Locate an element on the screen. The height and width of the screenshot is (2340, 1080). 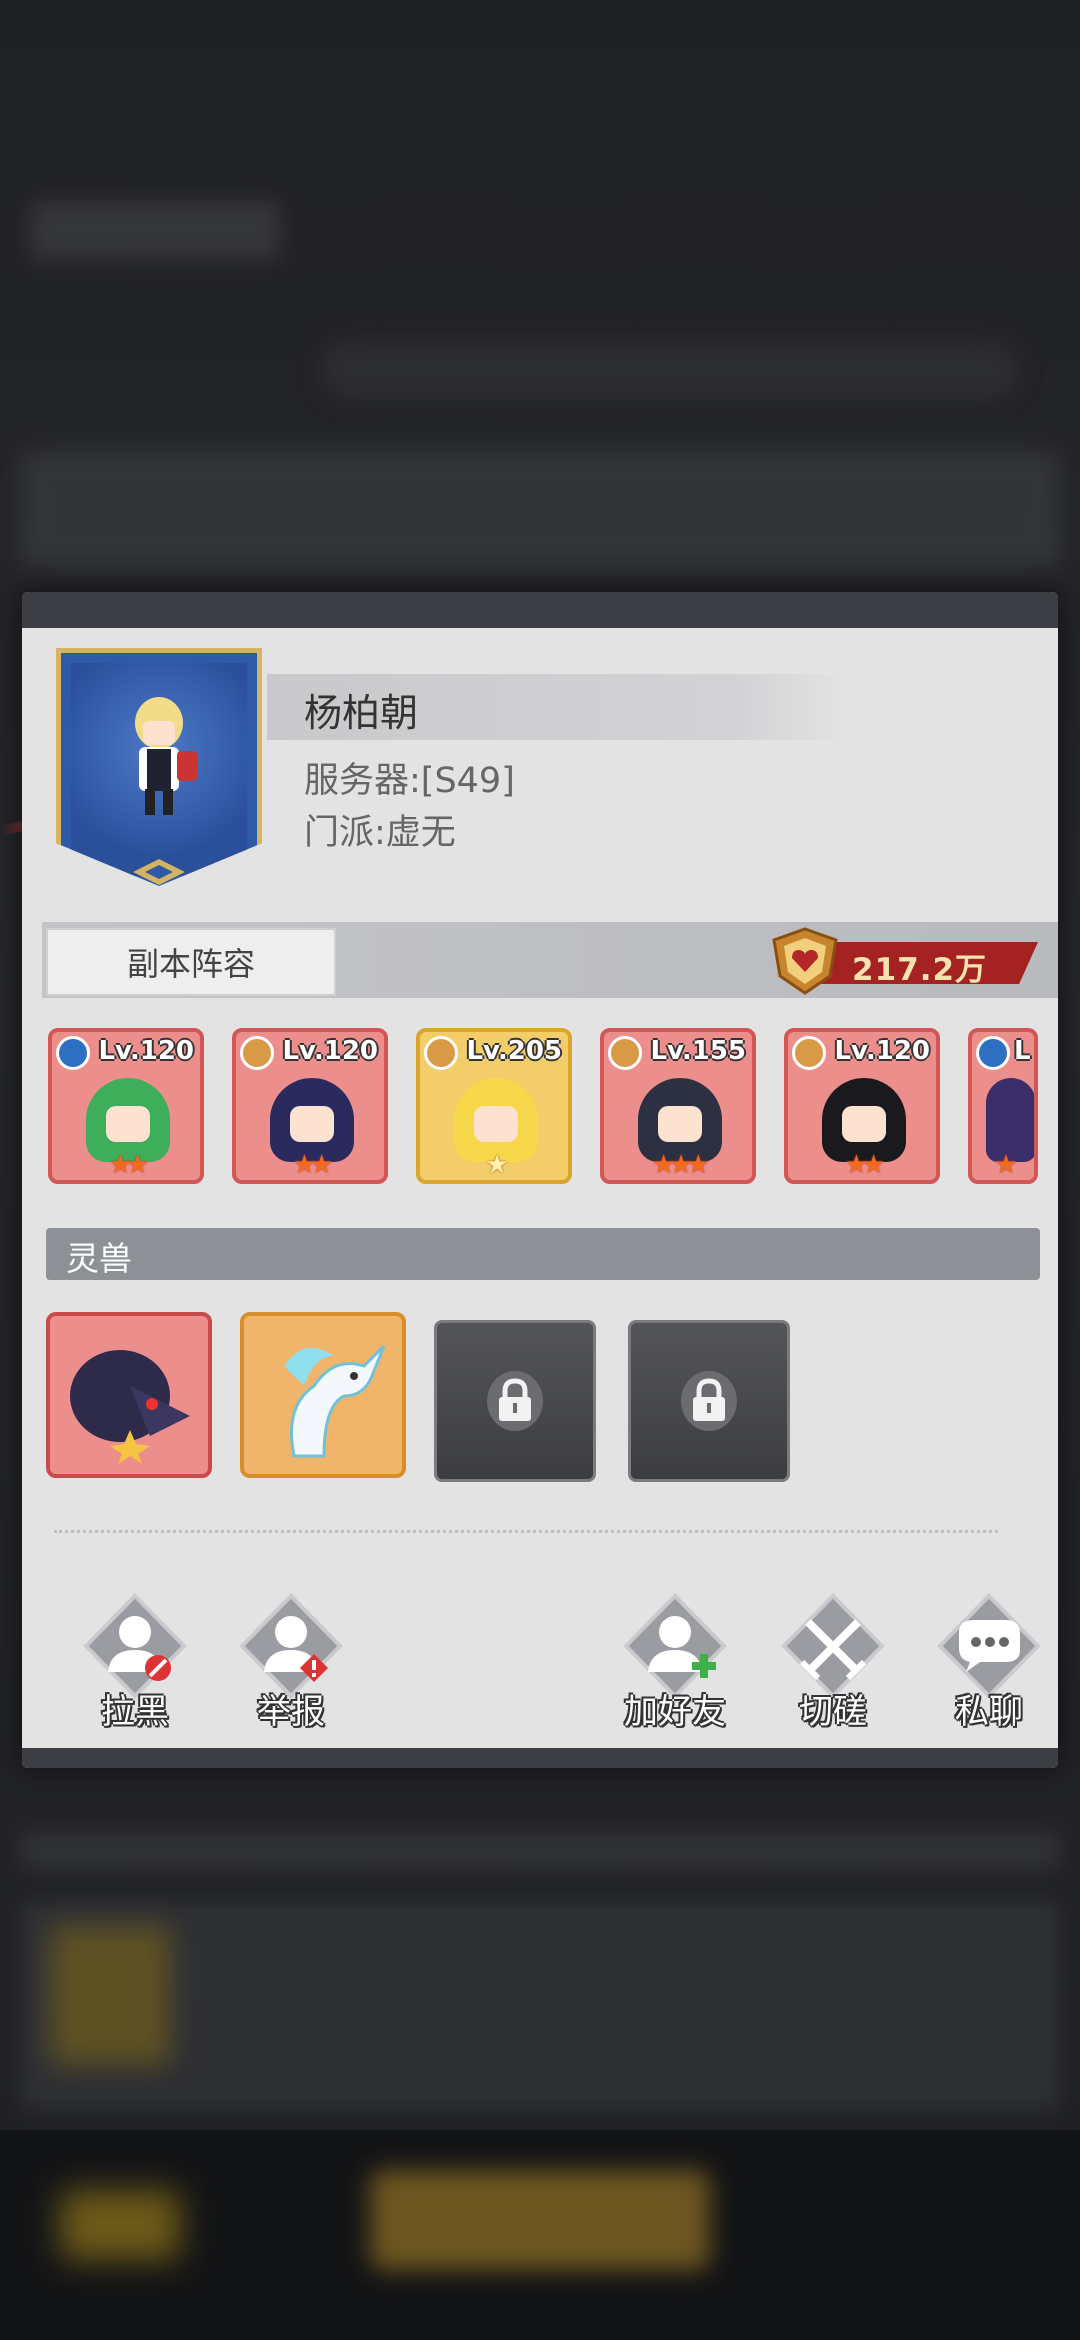
duel-label: 切磋 is located at coordinates (833, 1712).